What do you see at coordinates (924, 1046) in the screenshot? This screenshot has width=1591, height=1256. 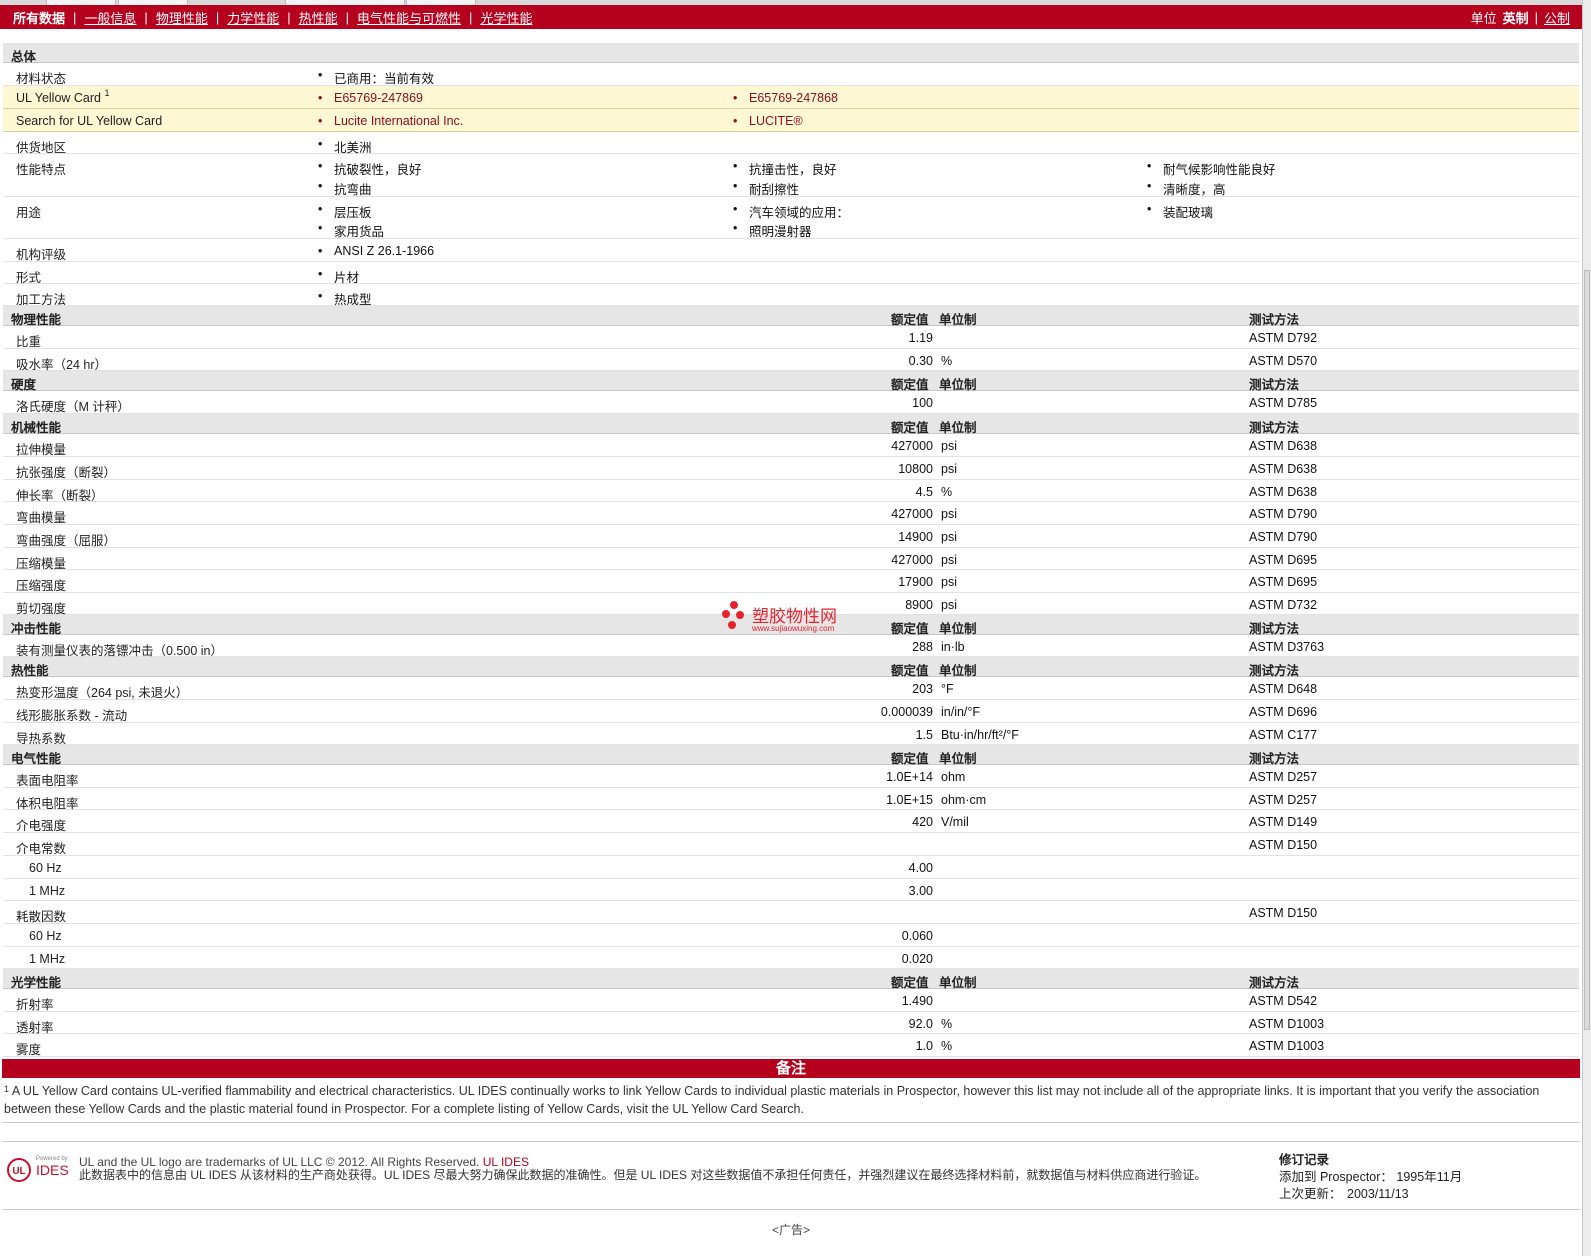 I see `property-value: 1.0` at bounding box center [924, 1046].